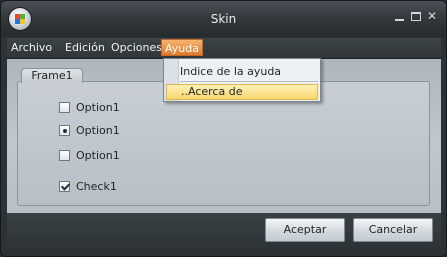 The width and height of the screenshot is (447, 257). I want to click on menu-item-about: ..Acerca de, so click(242, 92).